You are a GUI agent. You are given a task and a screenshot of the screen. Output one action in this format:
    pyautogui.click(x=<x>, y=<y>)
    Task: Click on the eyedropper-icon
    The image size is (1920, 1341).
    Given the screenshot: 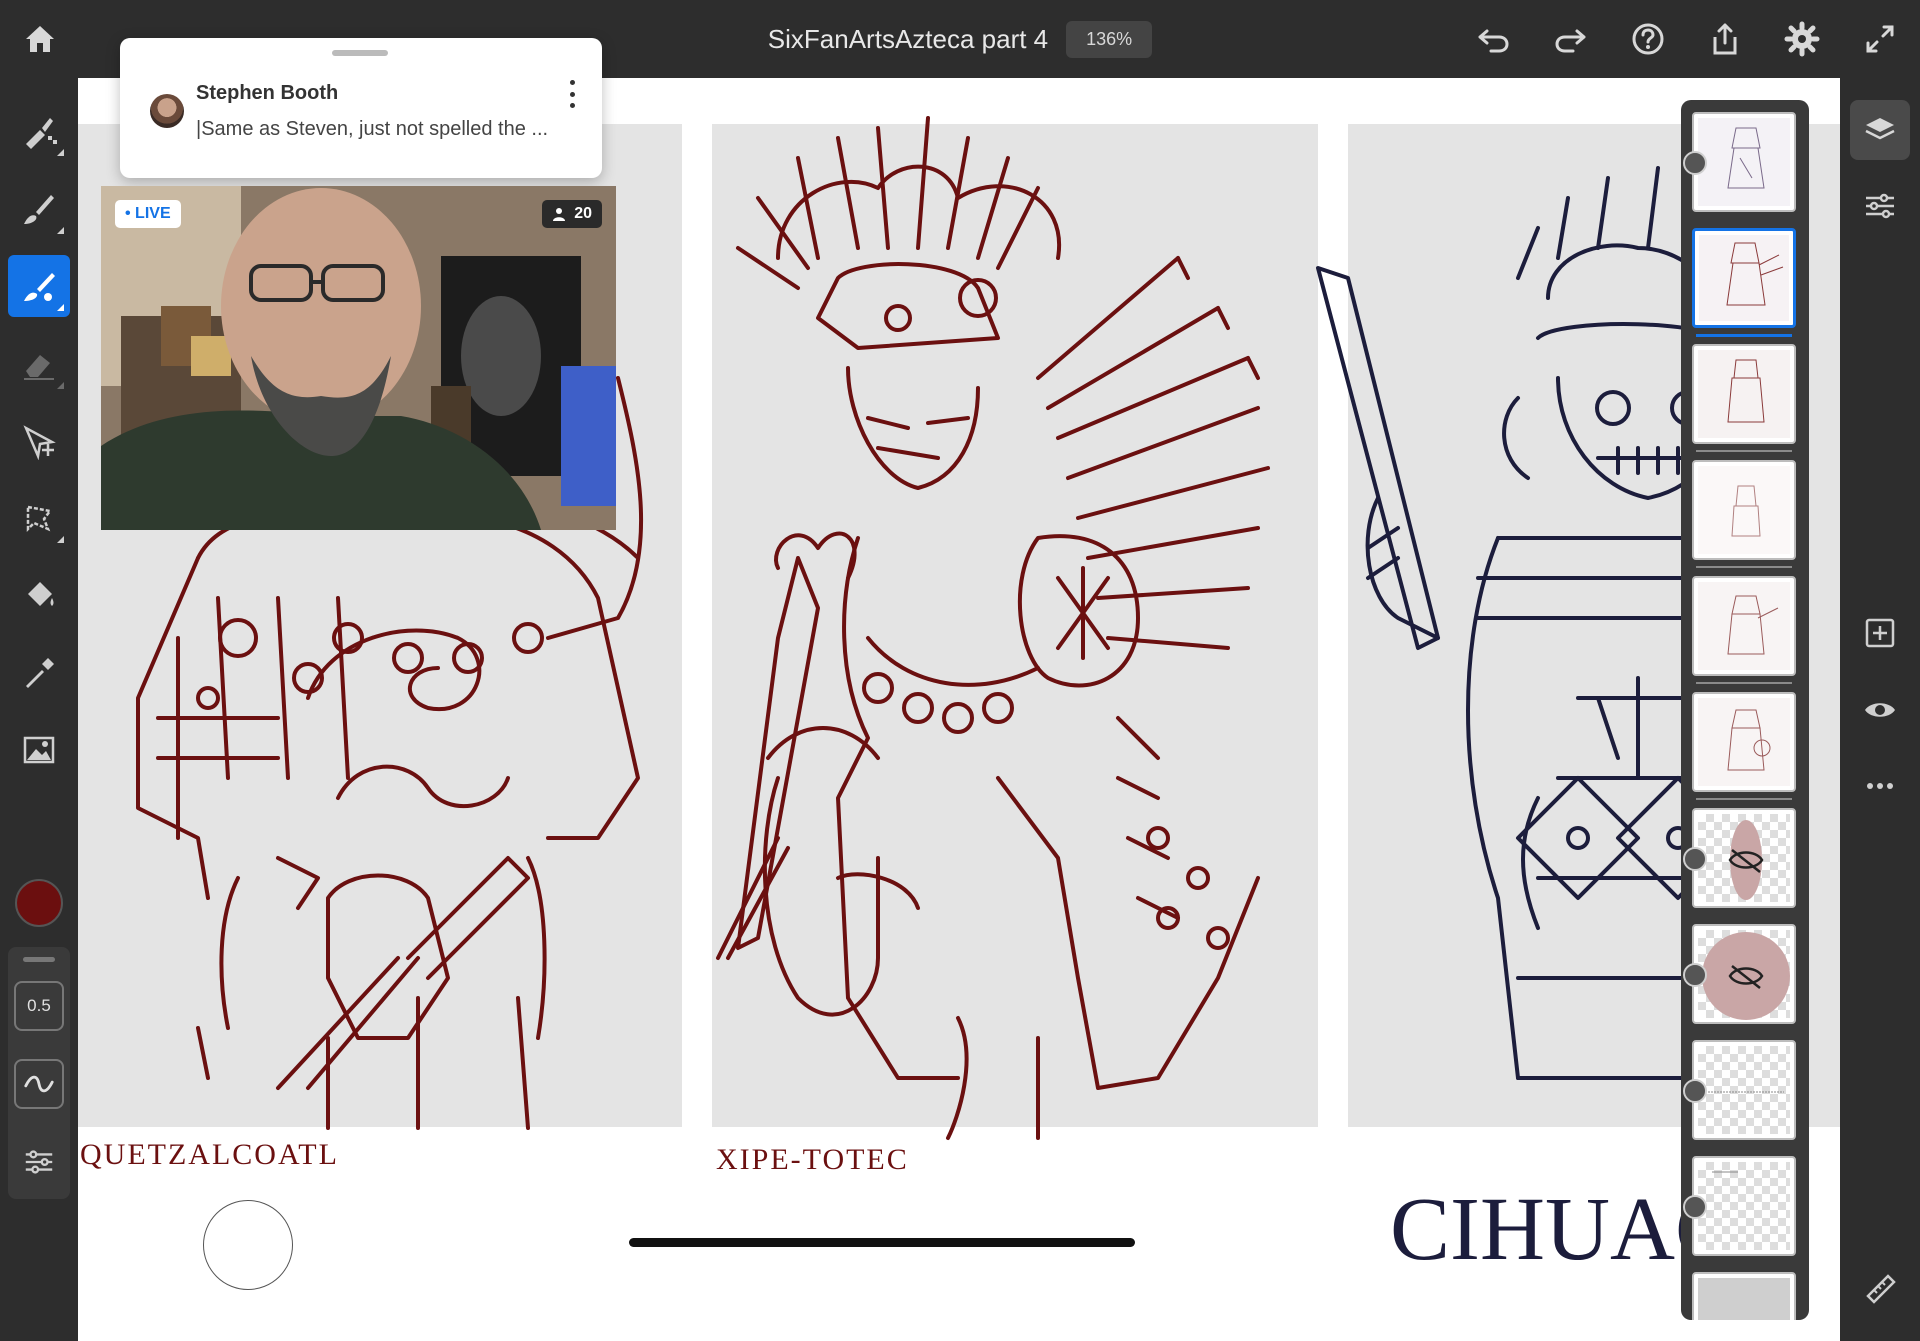 What is the action you would take?
    pyautogui.click(x=39, y=673)
    